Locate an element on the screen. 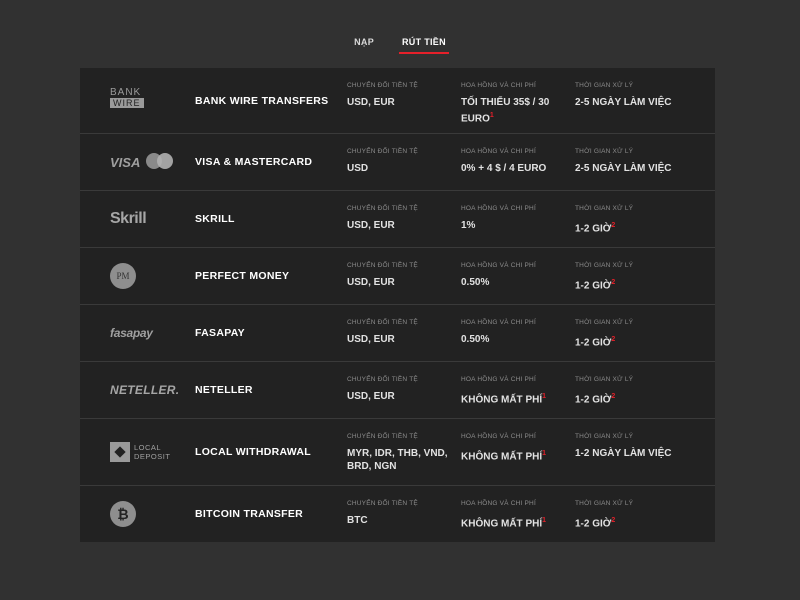 This screenshot has width=800, height=600. tab-deposit: NẠP is located at coordinates (364, 45).